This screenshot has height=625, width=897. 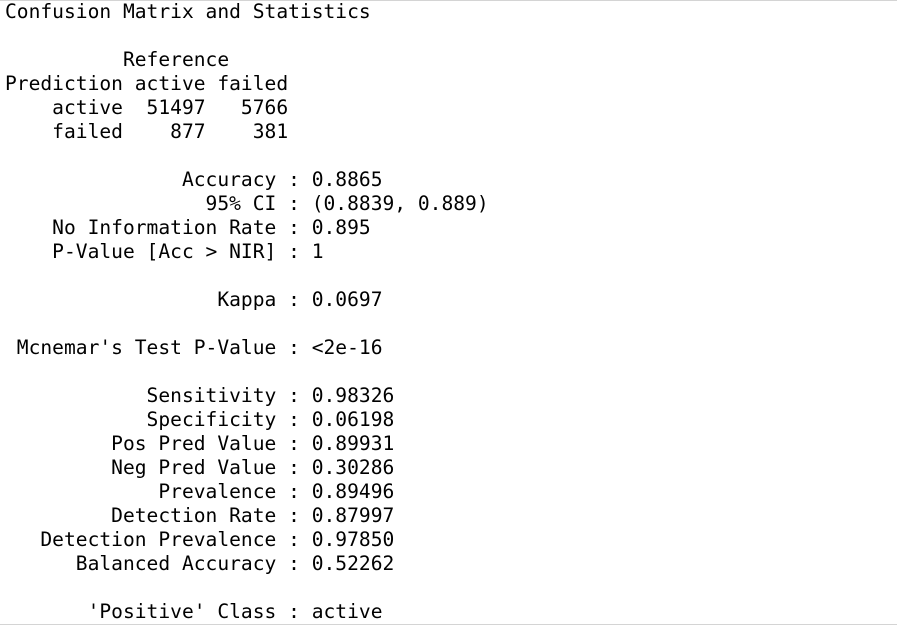 I want to click on stat-neg-pred-value: Neg Pred Value : 0.30286, so click(x=200, y=467).